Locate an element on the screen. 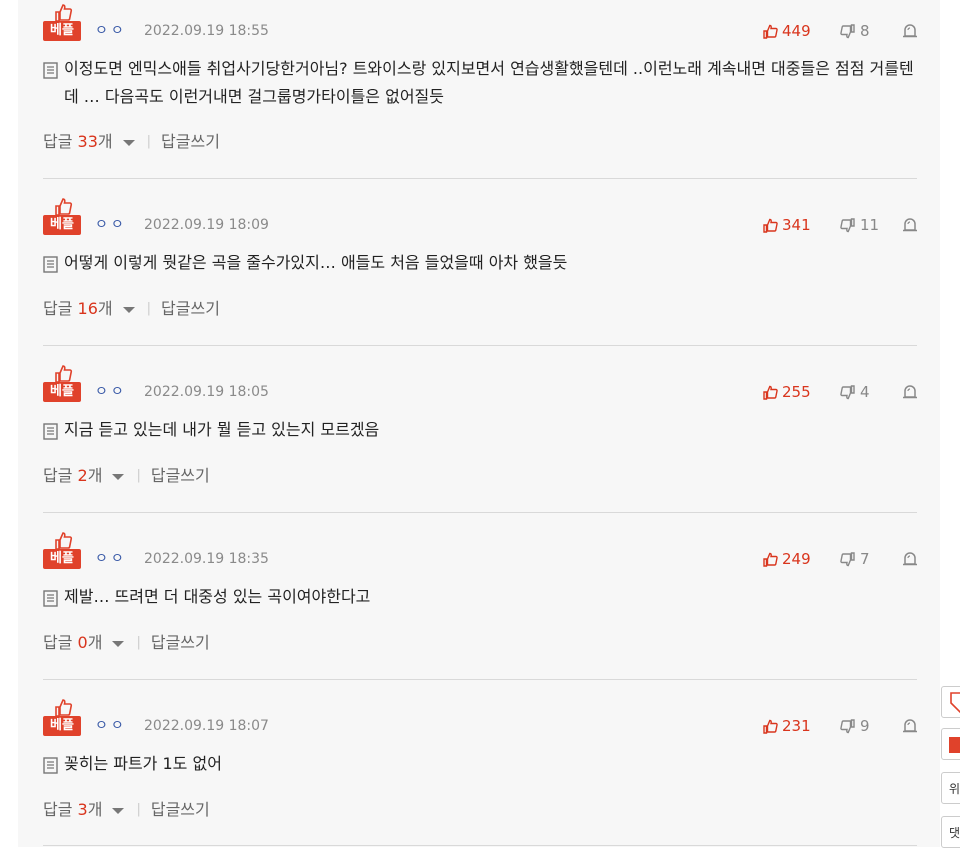 Image resolution: width=960 pixels, height=848 pixels. like-button: 341 is located at coordinates (787, 225).